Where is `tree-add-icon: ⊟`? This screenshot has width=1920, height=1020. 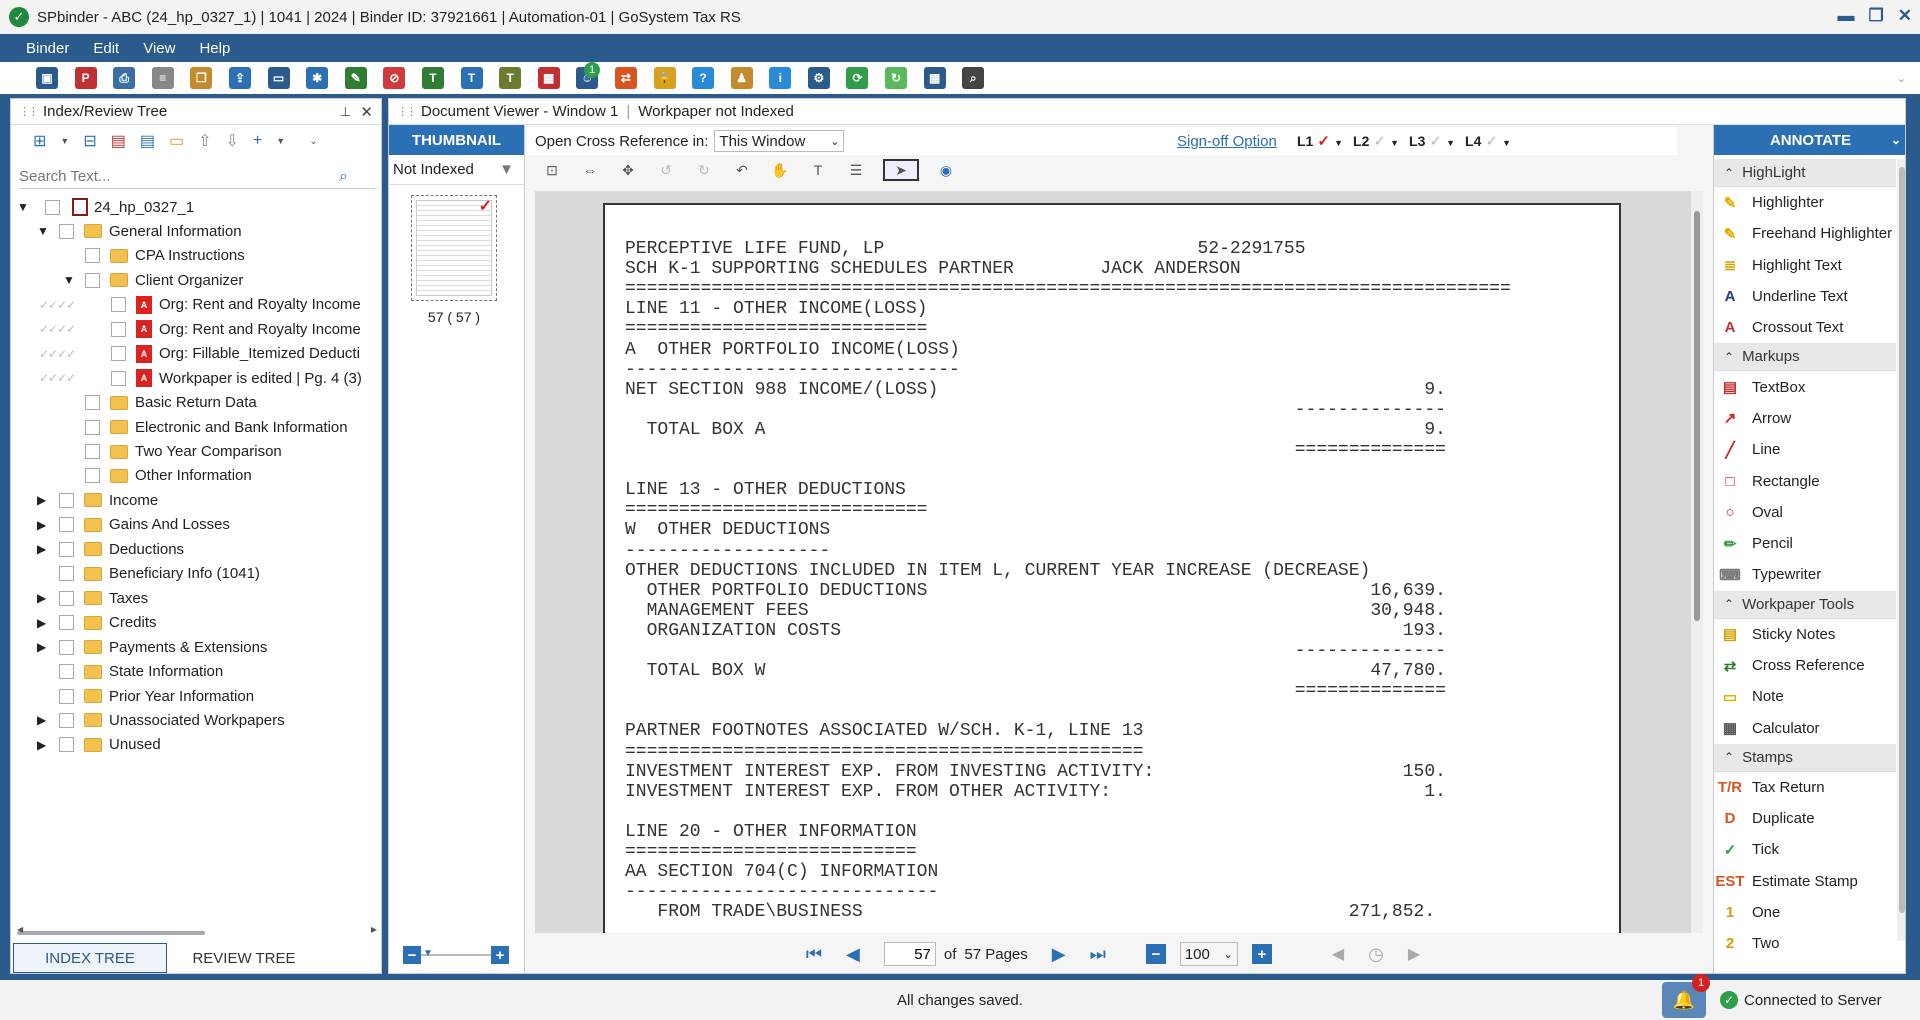 tree-add-icon: ⊟ is located at coordinates (89, 141).